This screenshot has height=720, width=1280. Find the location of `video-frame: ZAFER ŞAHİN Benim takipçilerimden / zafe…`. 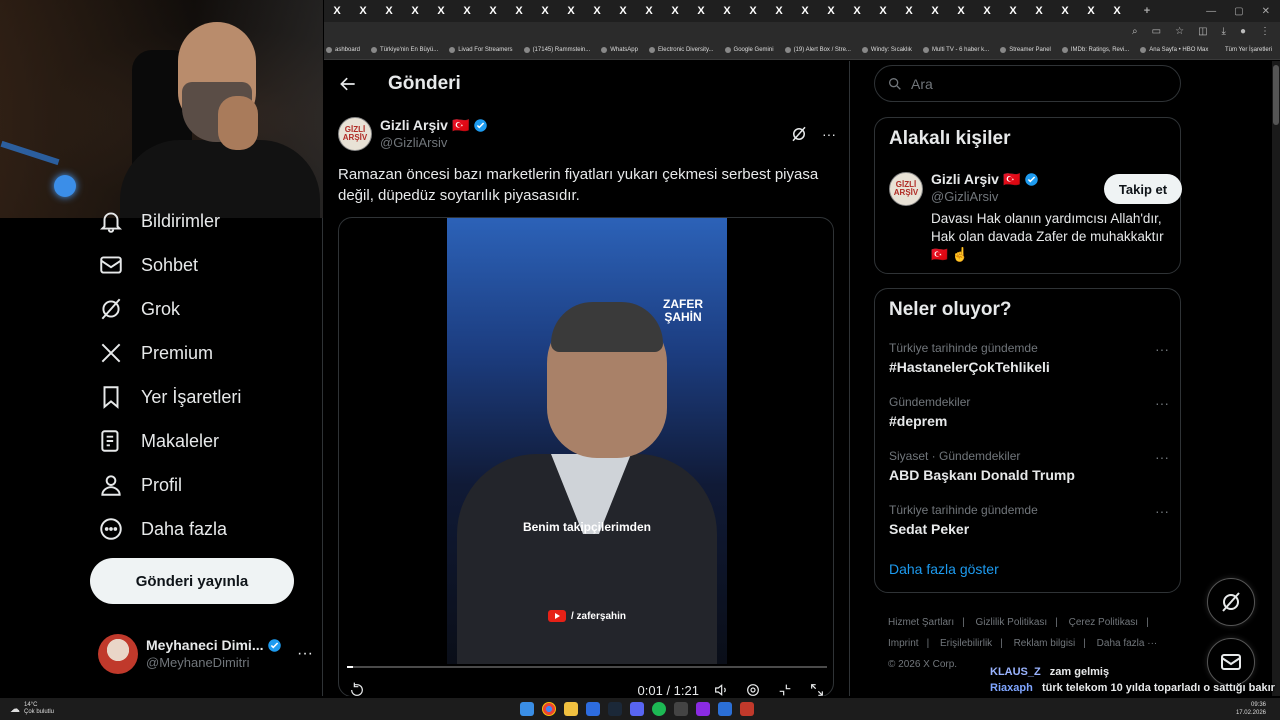

video-frame: ZAFER ŞAHİN Benim takipçilerimden / zafe… is located at coordinates (587, 441).